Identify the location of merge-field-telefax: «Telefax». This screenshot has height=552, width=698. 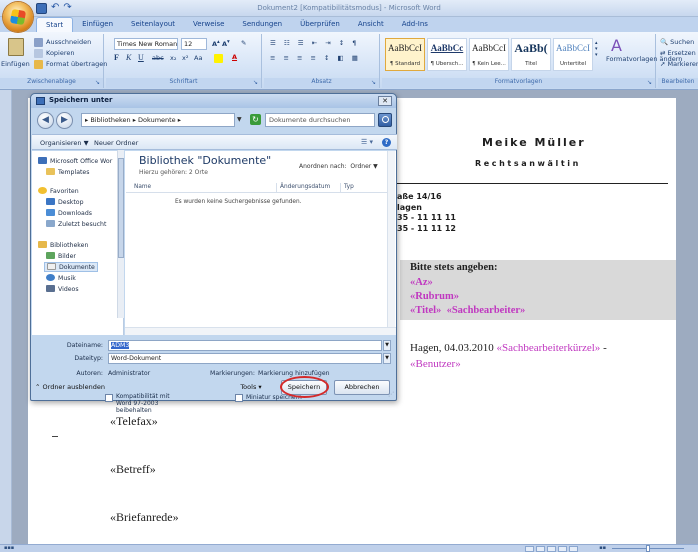
(134, 421).